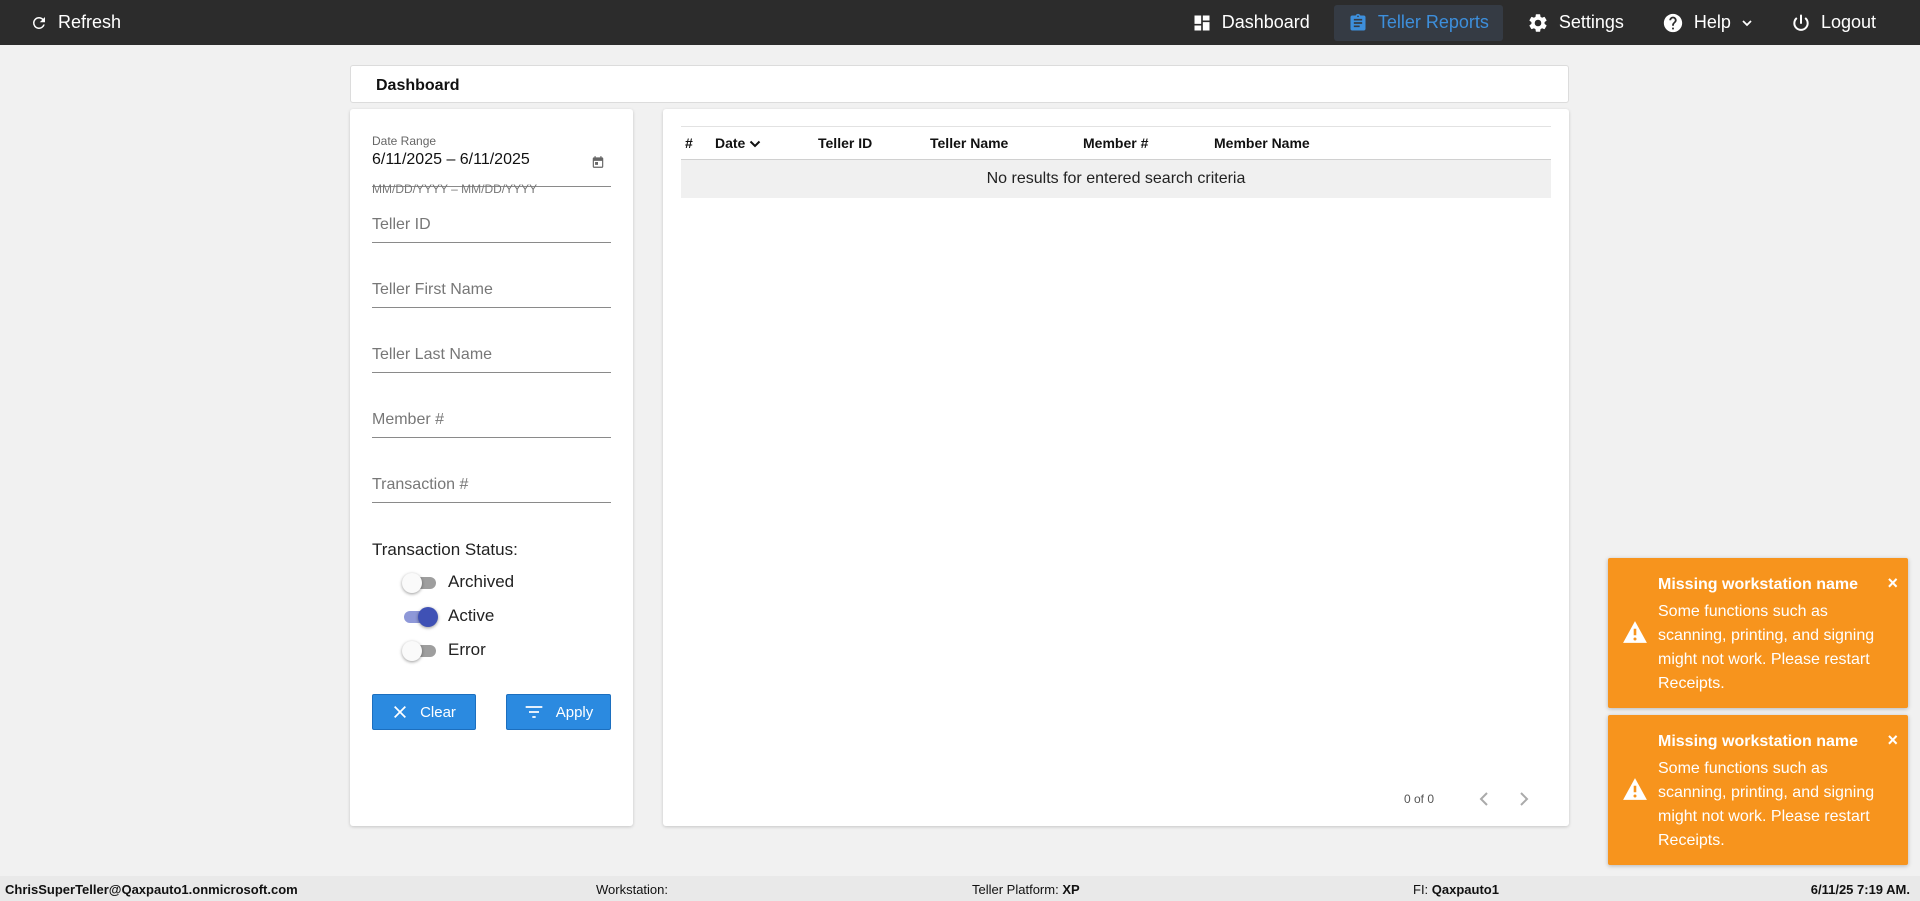  I want to click on clear-button: Clear, so click(424, 712).